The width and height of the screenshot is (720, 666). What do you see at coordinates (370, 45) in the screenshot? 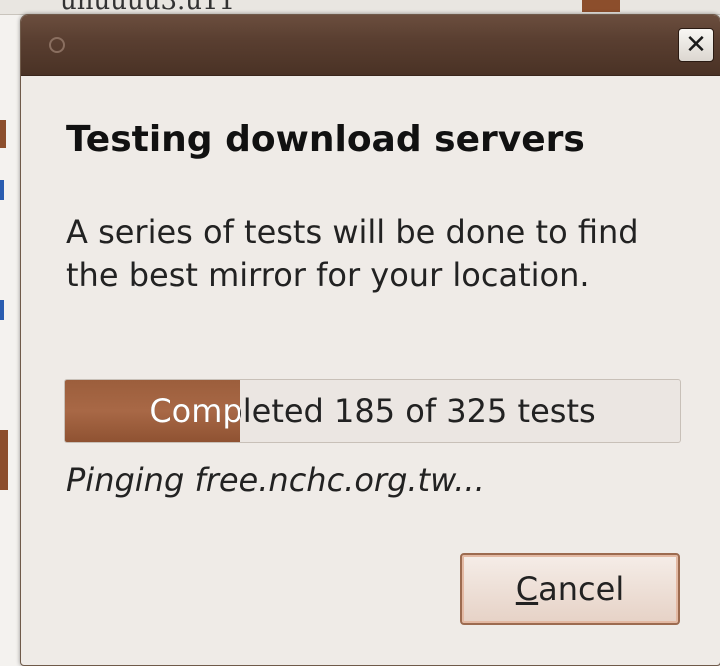
I see `title-bar: ✕` at bounding box center [370, 45].